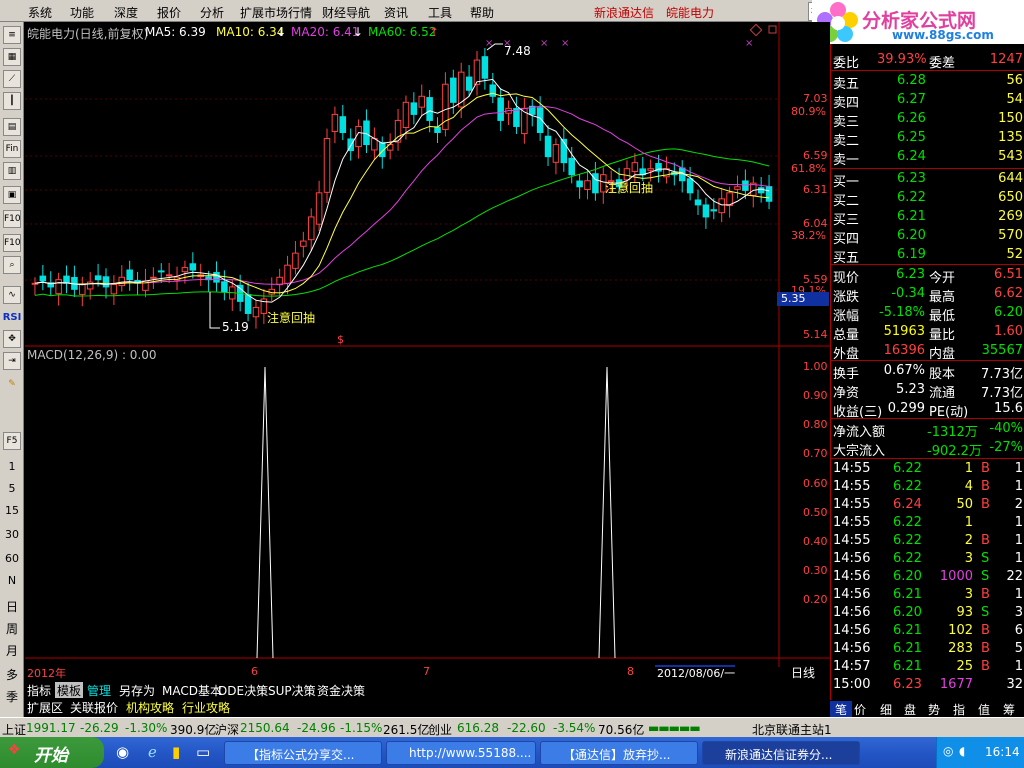  What do you see at coordinates (927, 372) in the screenshot?
I see `fund-row: 换手 0.67% 股本 7.73亿` at bounding box center [927, 372].